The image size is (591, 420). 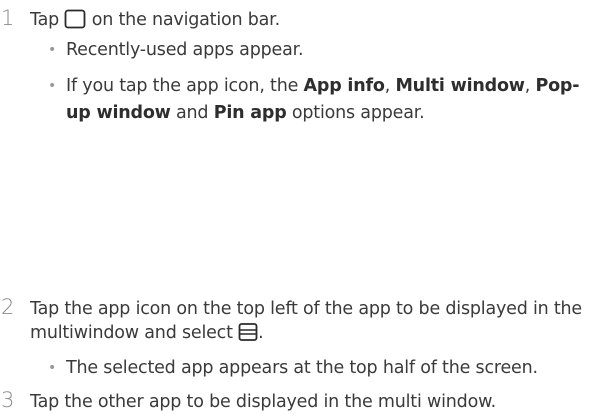 What do you see at coordinates (248, 335) in the screenshot?
I see `split-screen-icon` at bounding box center [248, 335].